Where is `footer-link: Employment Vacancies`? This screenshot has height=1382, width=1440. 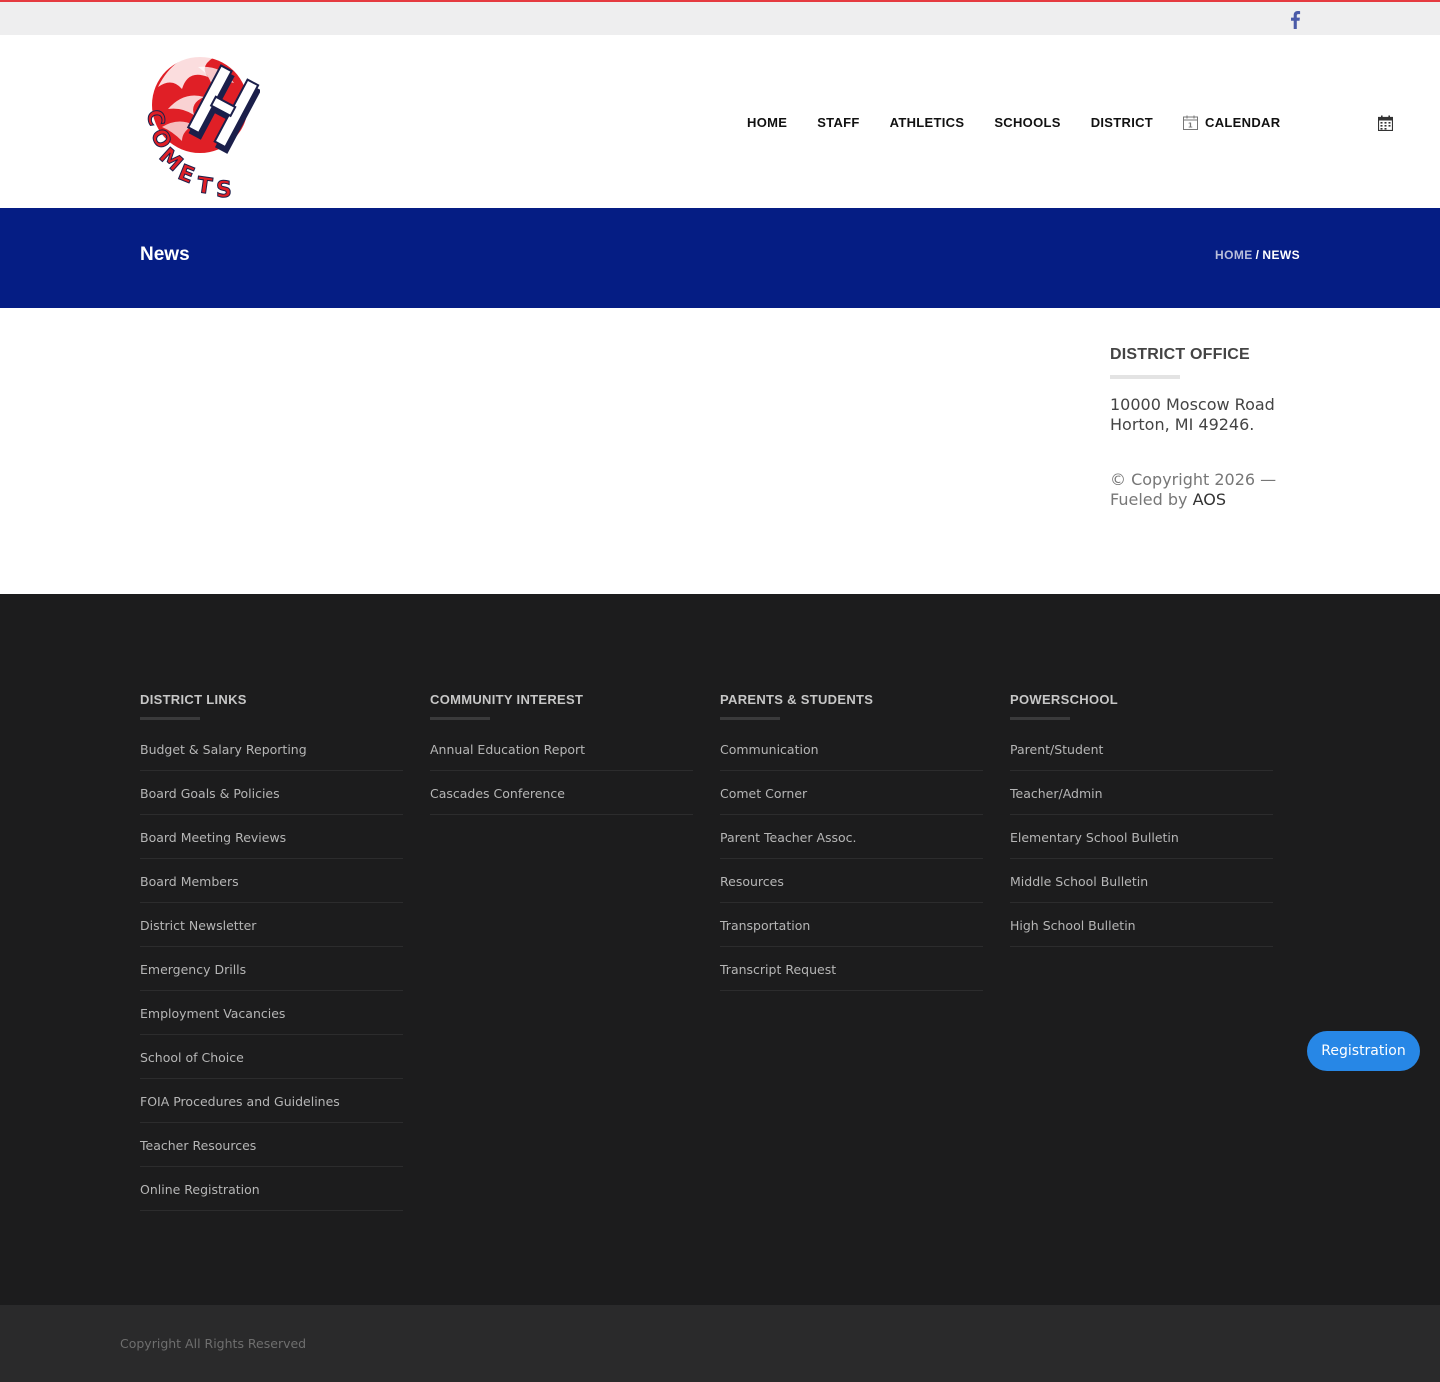 footer-link: Employment Vacancies is located at coordinates (212, 1013).